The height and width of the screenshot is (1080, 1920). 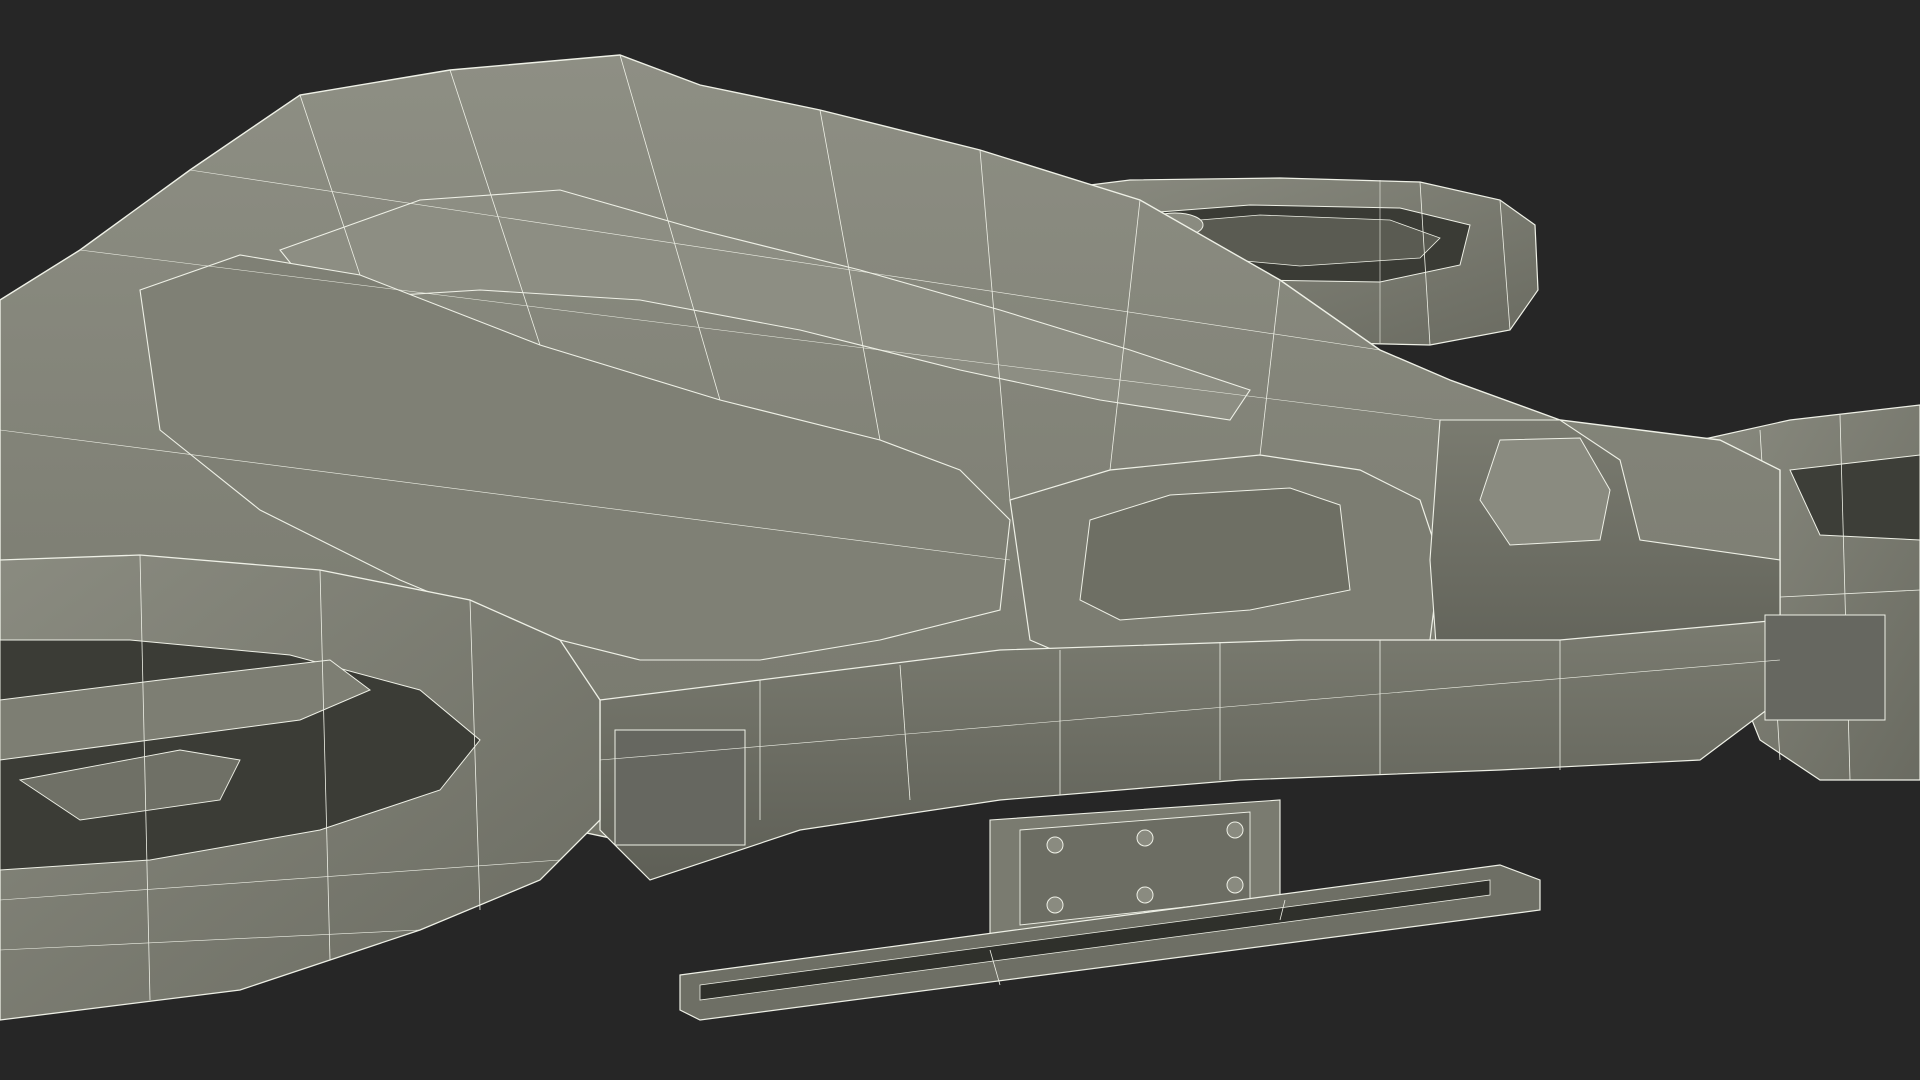 What do you see at coordinates (1110, 910) in the screenshot?
I see `landing-skid` at bounding box center [1110, 910].